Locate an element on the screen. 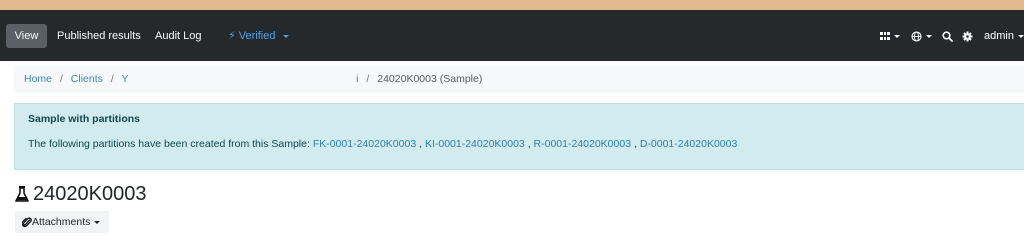 The height and width of the screenshot is (244, 1024). attachments-label: Attachments is located at coordinates (61, 222).